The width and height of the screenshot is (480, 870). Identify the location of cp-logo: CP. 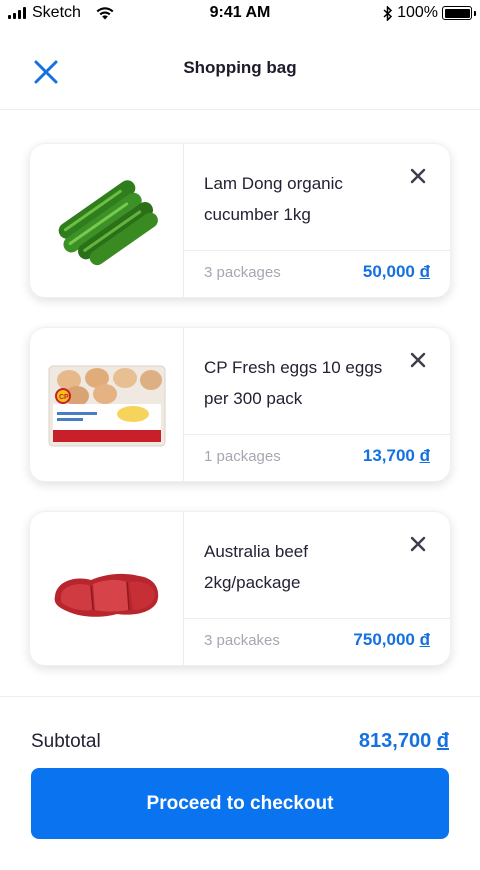
(64, 397).